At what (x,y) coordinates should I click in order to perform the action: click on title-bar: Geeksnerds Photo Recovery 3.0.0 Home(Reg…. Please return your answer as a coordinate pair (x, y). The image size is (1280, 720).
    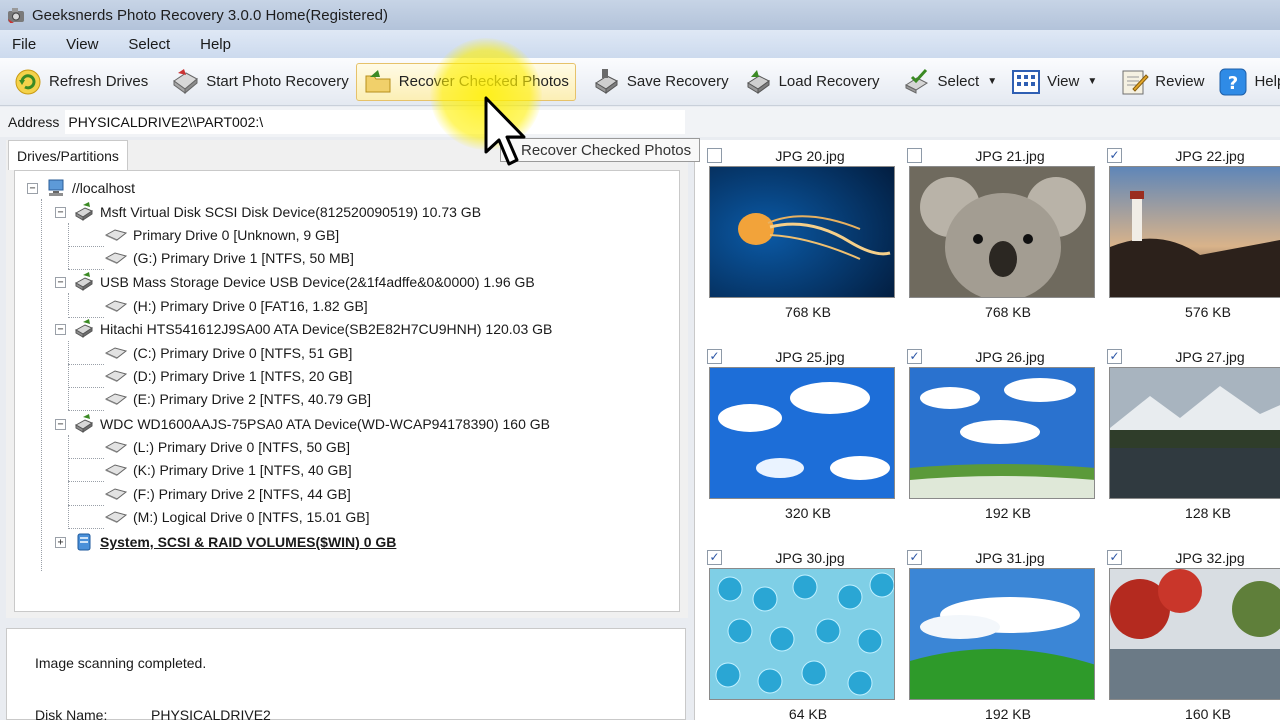
    Looking at the image, I should click on (640, 15).